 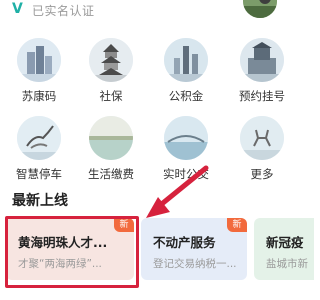 What do you see at coordinates (262, 138) in the screenshot?
I see `deer-icon` at bounding box center [262, 138].